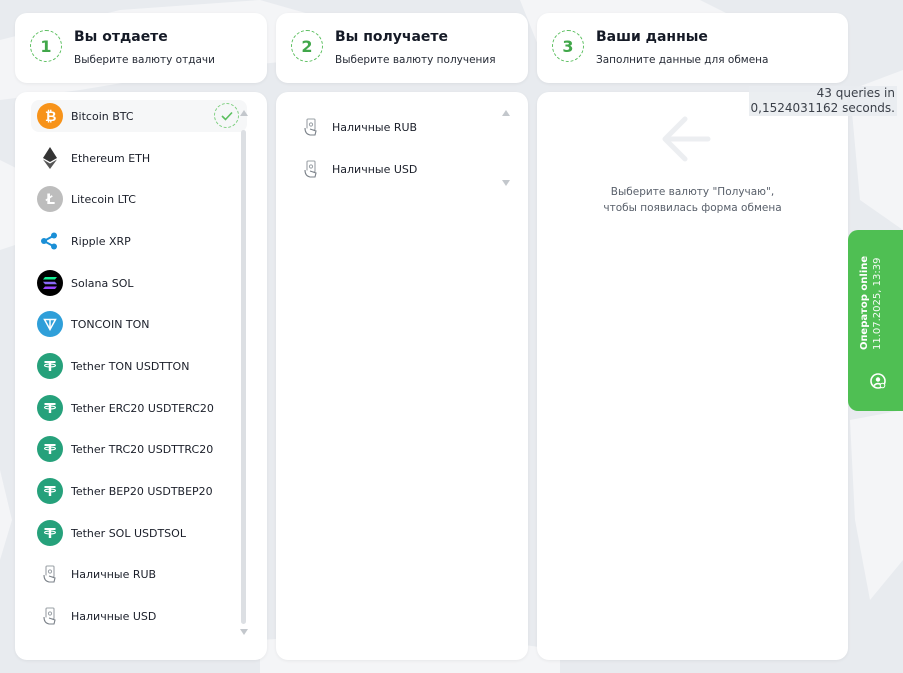  Describe the element at coordinates (110, 324) in the screenshot. I see `currency-label: TONCOIN TON` at that location.